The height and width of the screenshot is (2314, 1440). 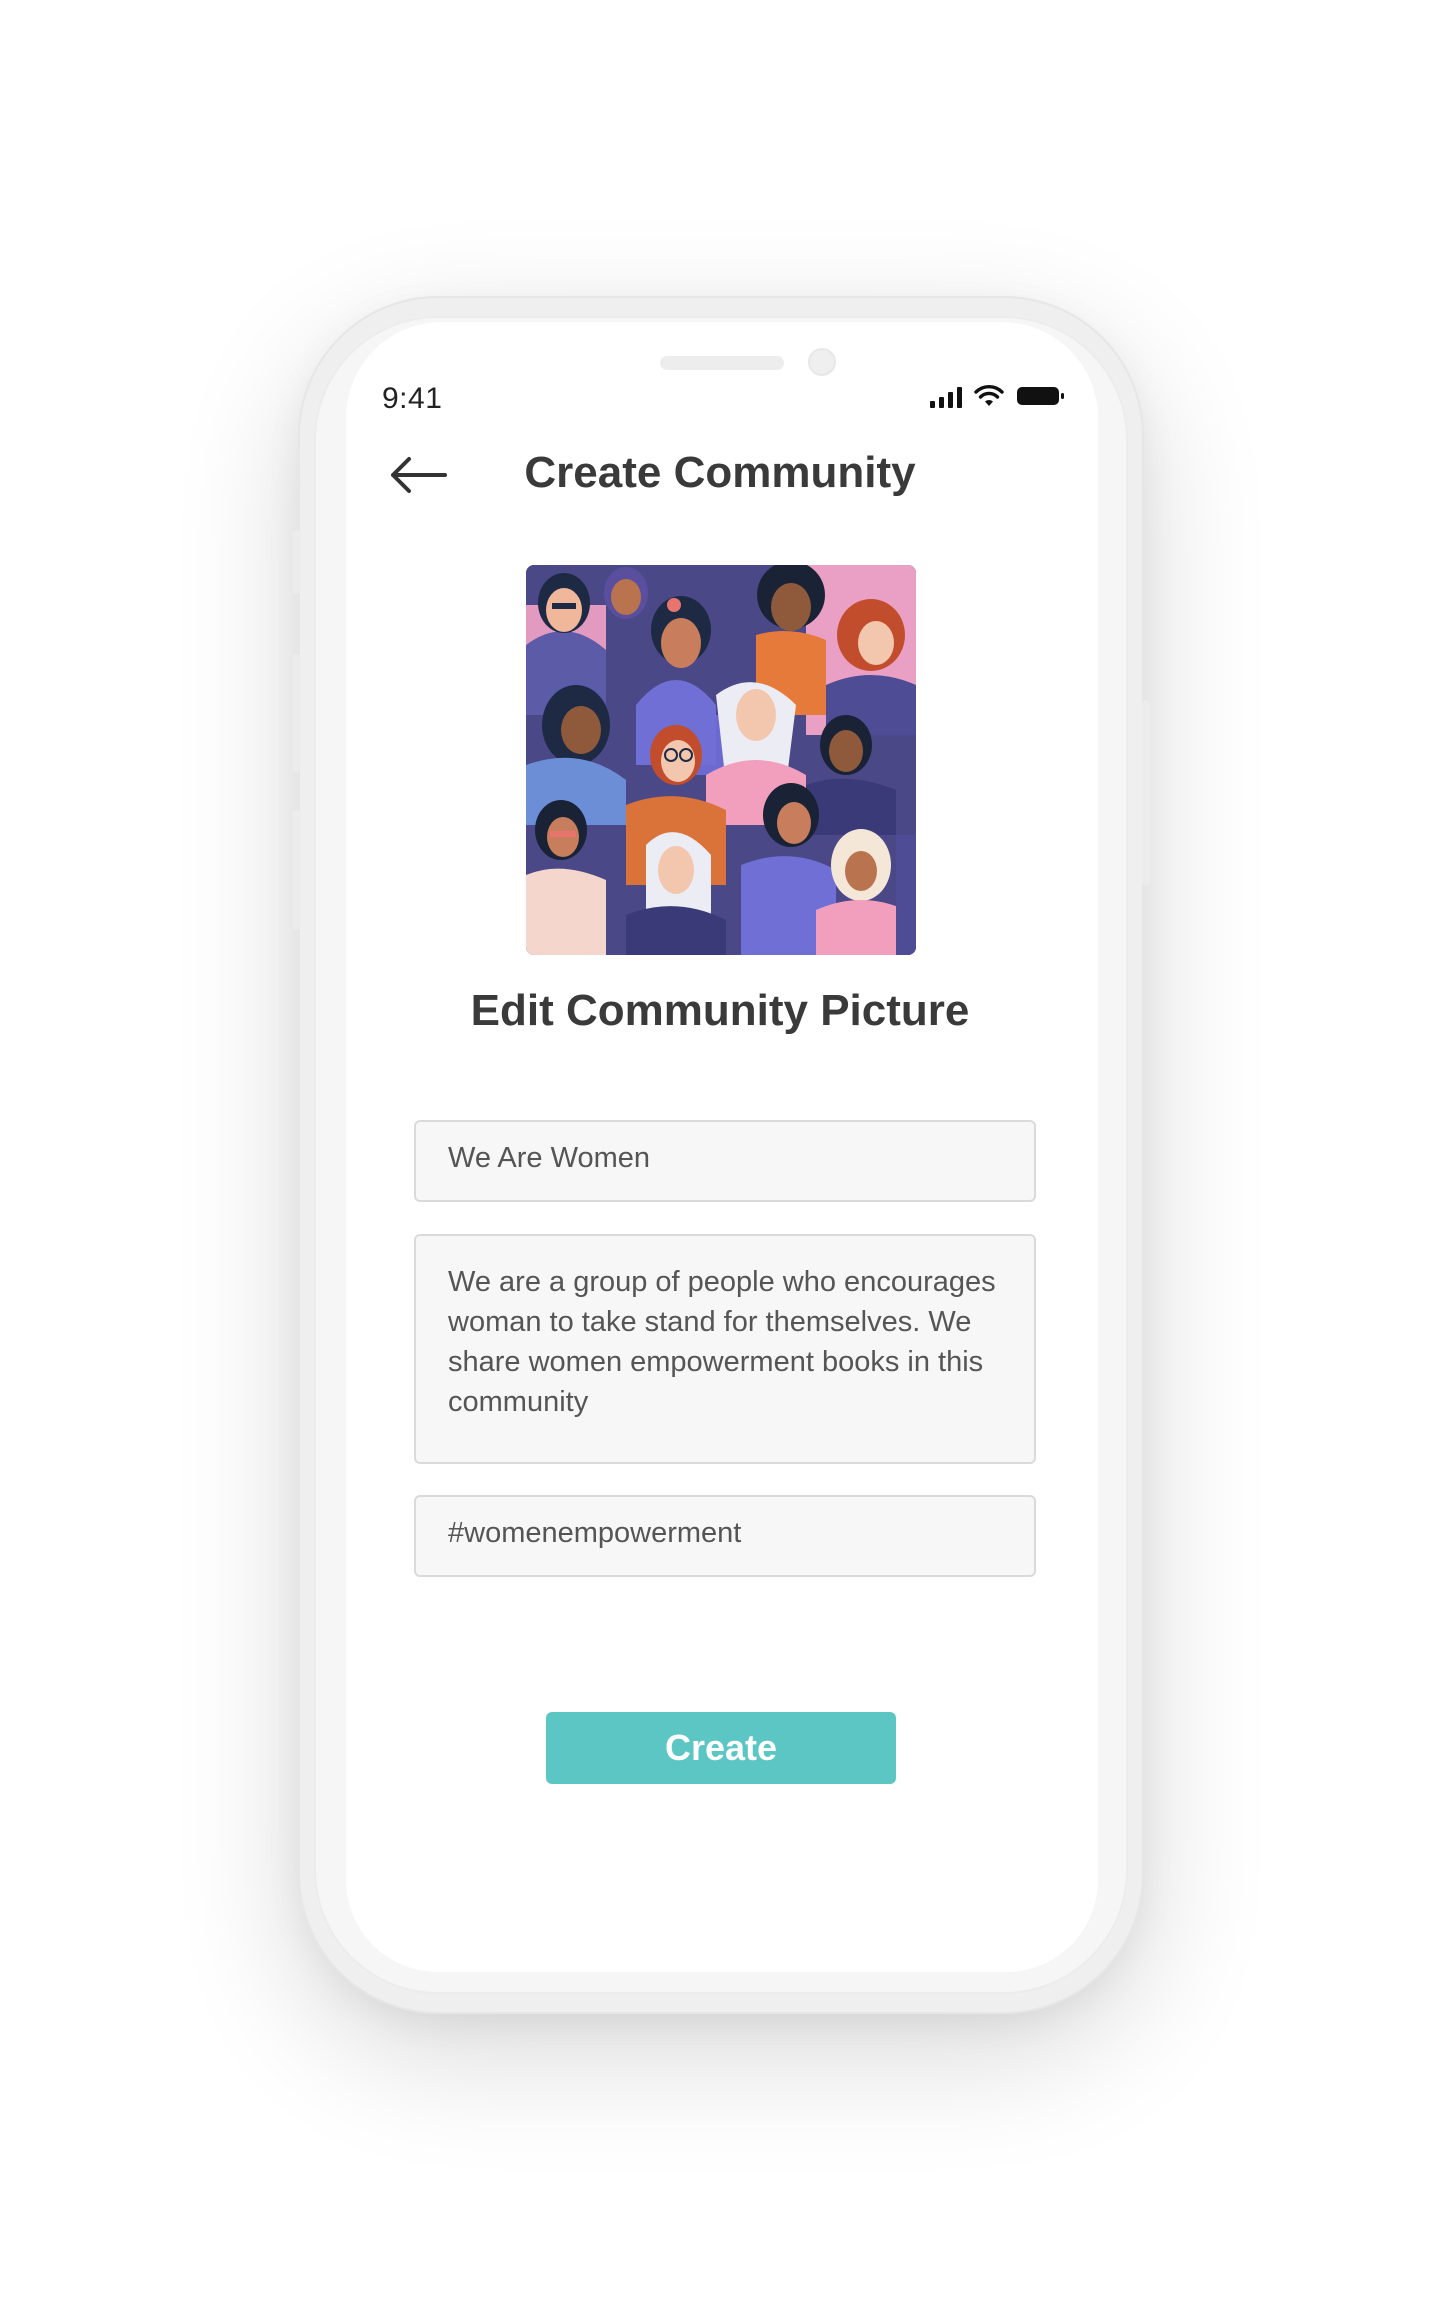 I want to click on battery-icon, so click(x=1040, y=396).